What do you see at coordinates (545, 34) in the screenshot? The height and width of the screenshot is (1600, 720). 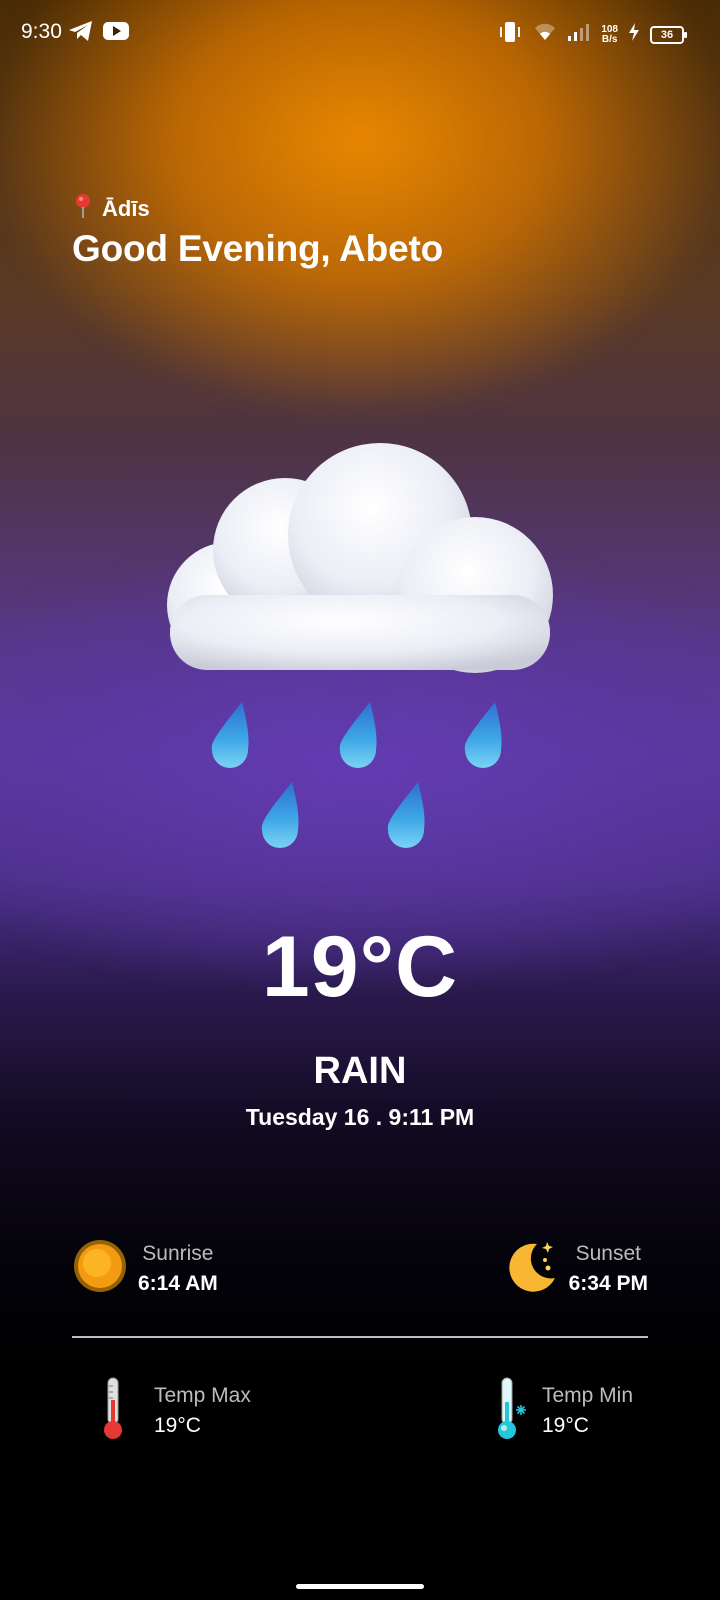 I see `wifi-icon` at bounding box center [545, 34].